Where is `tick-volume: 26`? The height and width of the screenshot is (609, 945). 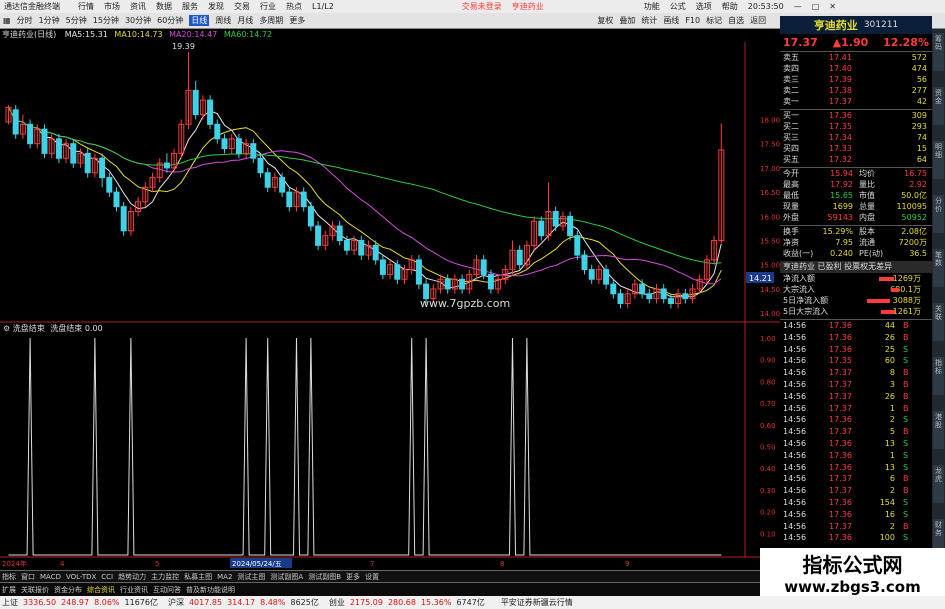
tick-volume: 26 is located at coordinates (889, 396).